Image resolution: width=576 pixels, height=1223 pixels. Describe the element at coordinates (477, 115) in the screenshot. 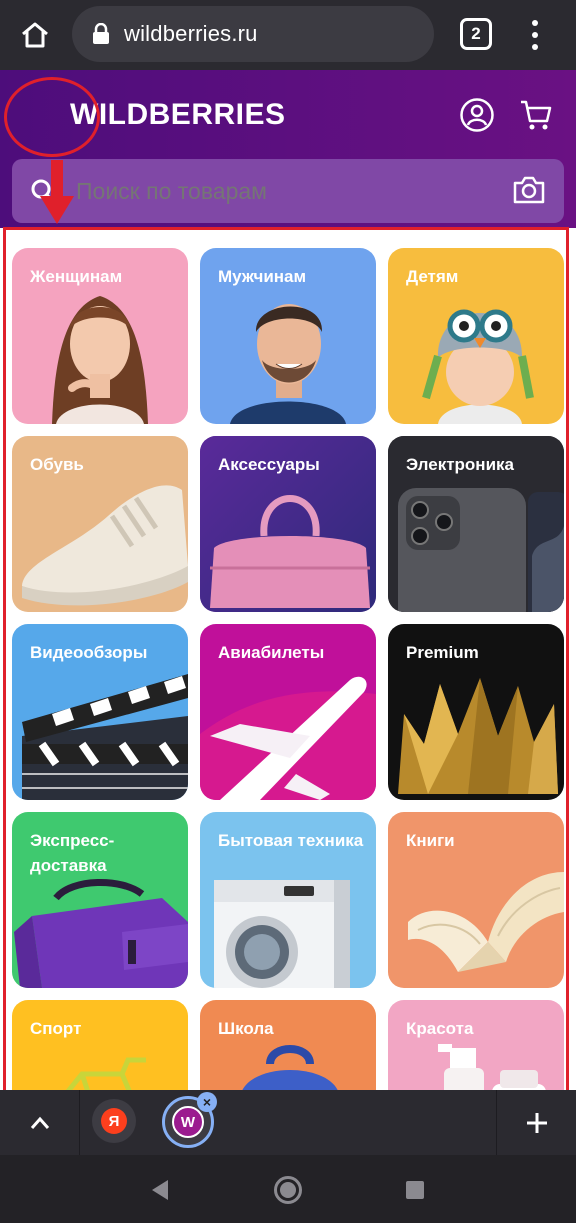

I see `profile-icon` at that location.